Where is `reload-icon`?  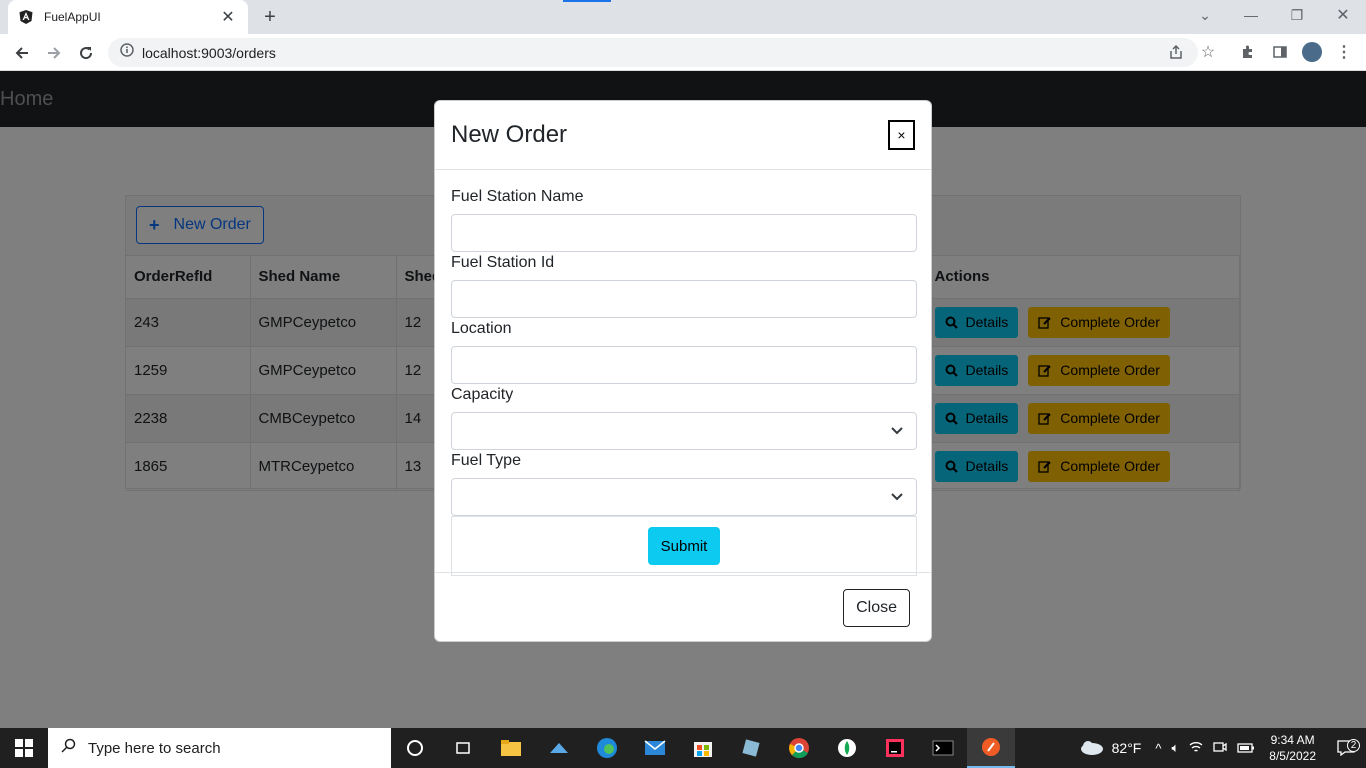
reload-icon is located at coordinates (86, 53).